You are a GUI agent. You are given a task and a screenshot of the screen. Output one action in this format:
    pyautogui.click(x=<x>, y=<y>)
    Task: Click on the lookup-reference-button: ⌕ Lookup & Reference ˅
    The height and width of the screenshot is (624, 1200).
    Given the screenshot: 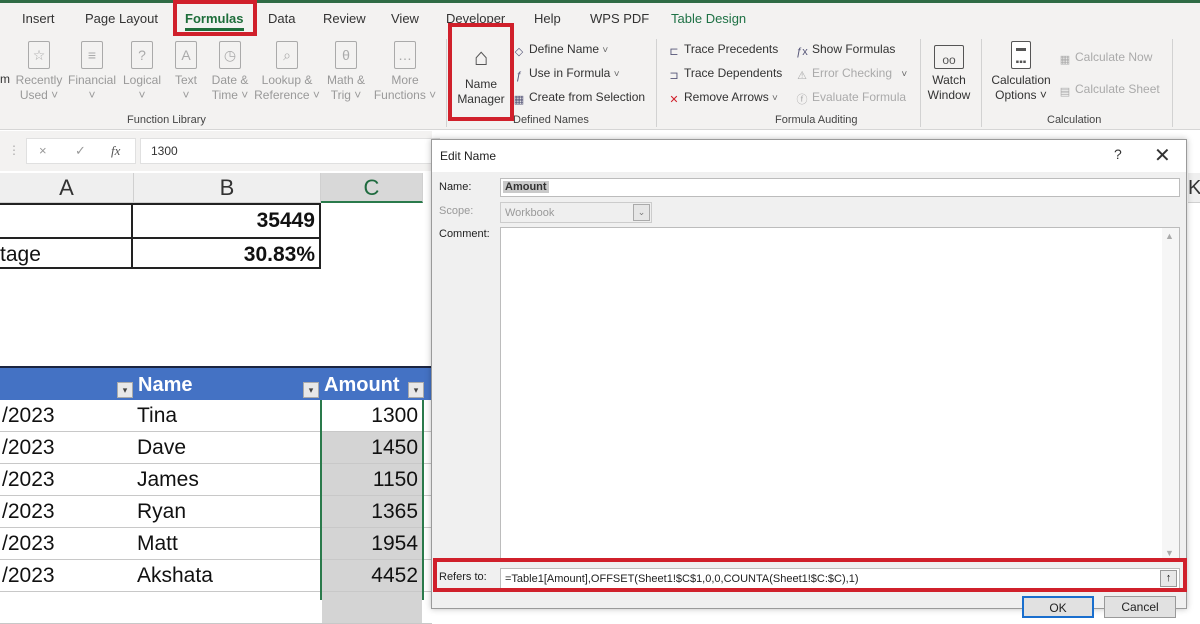 What is the action you would take?
    pyautogui.click(x=287, y=72)
    